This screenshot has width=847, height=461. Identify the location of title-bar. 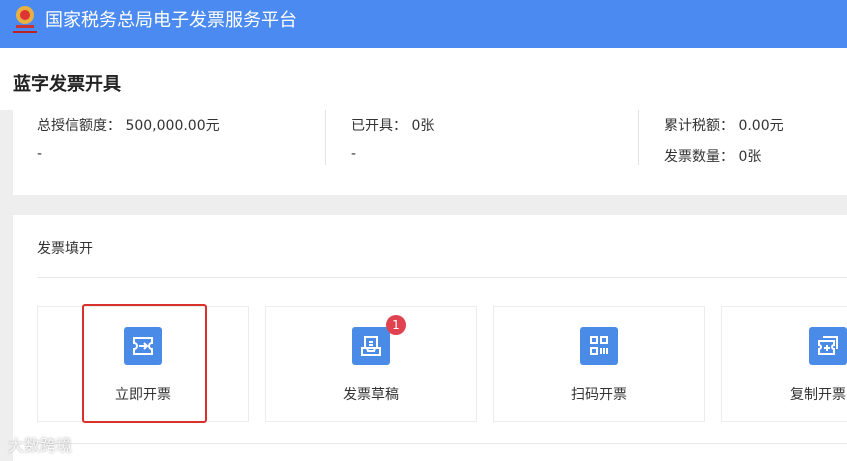
(423, 79).